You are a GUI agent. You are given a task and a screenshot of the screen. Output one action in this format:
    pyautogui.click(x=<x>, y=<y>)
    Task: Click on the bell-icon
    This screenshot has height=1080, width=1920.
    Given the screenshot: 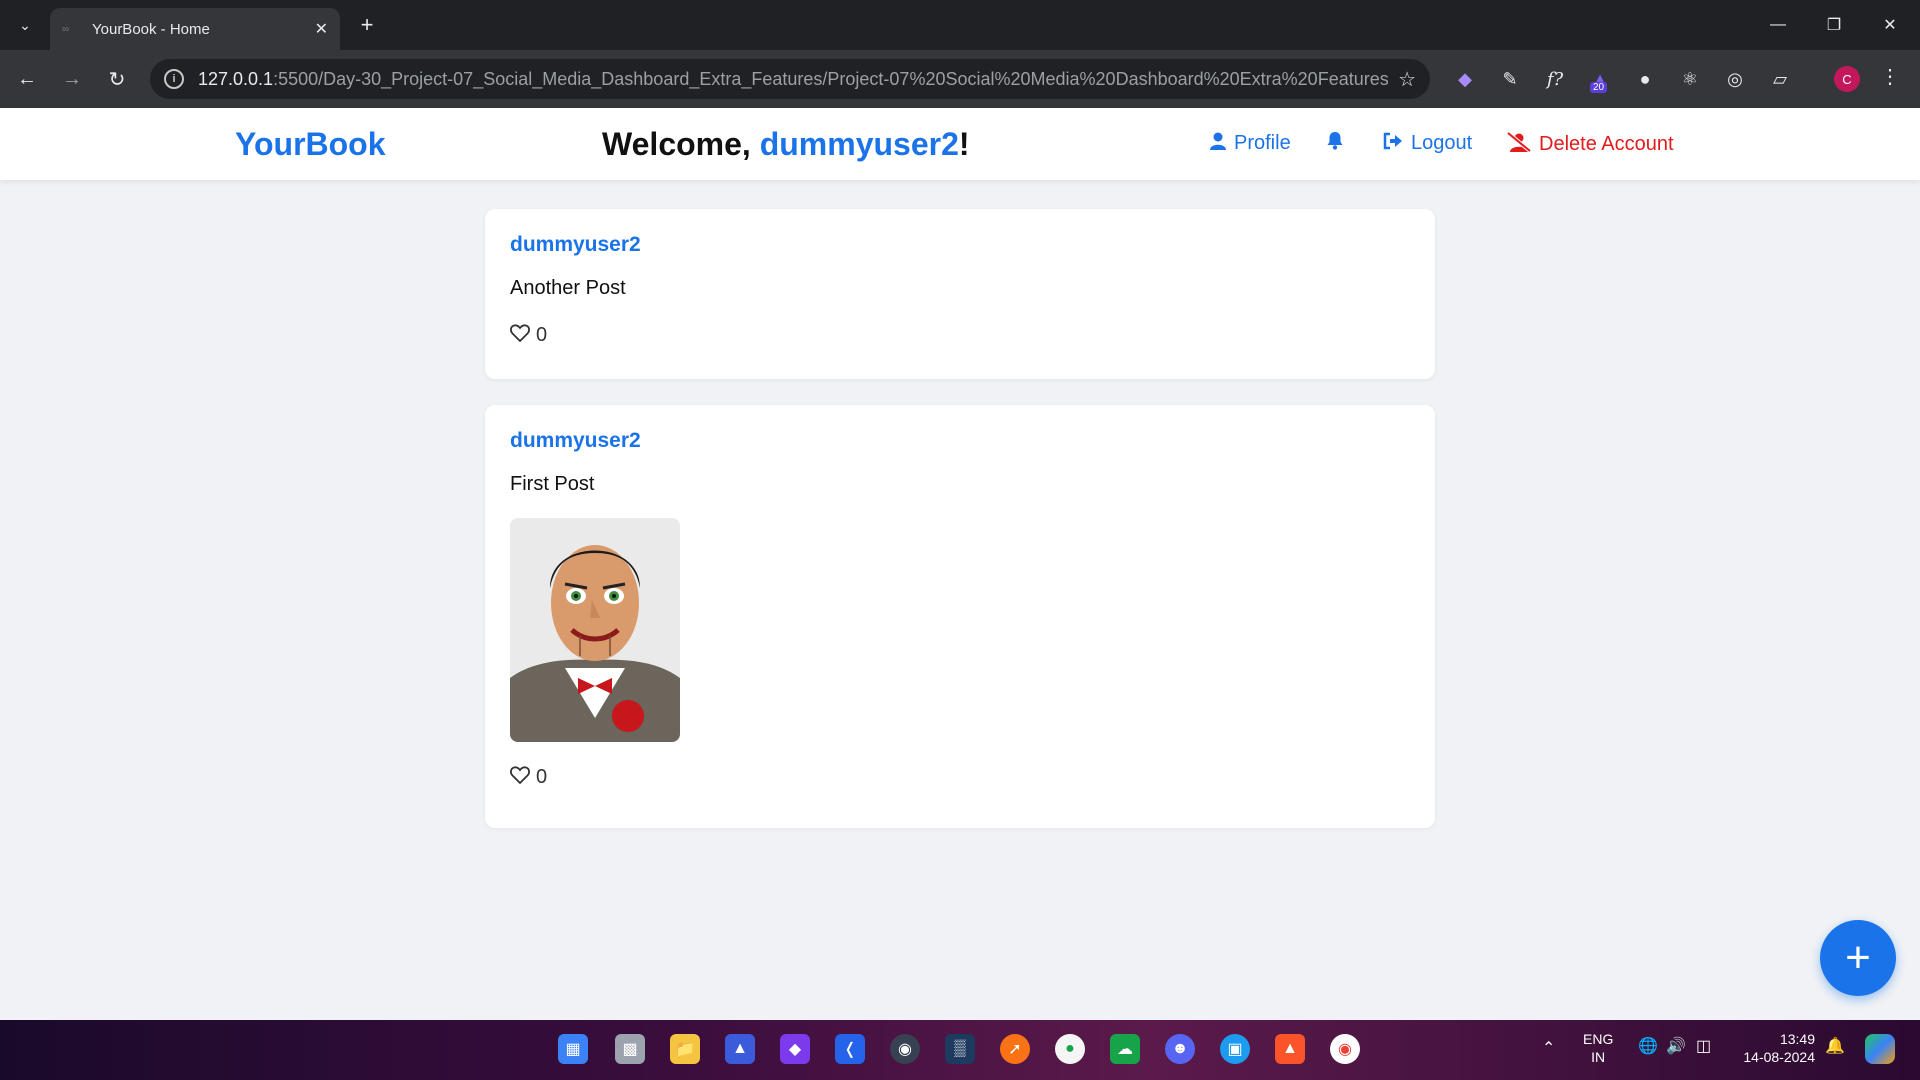 What is the action you would take?
    pyautogui.click(x=1335, y=144)
    